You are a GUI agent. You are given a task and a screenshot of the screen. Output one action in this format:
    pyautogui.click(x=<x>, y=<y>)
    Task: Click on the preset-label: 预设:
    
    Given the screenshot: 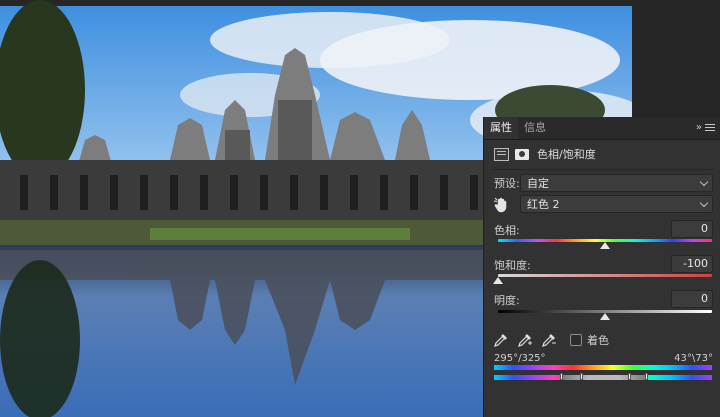 What is the action you would take?
    pyautogui.click(x=507, y=183)
    